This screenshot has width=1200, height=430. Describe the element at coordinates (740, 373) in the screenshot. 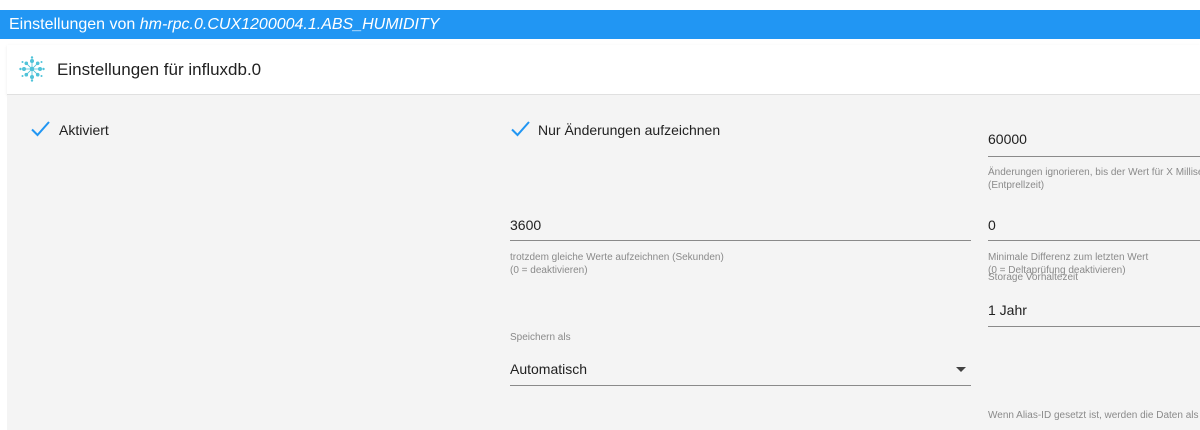

I see `store-as-select: Automatisch` at that location.